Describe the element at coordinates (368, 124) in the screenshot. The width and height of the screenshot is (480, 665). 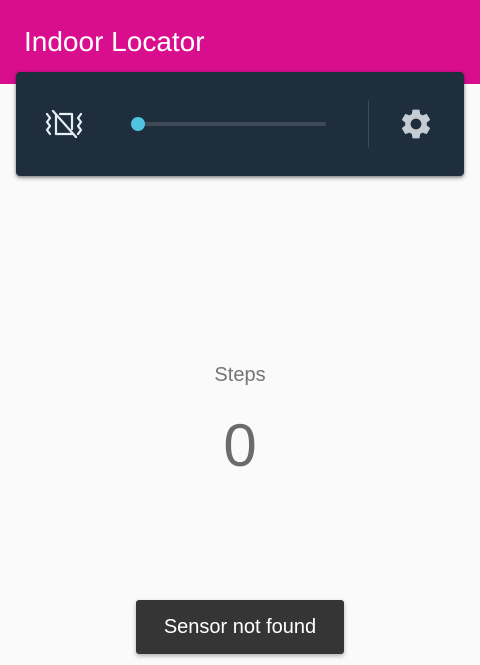
I see `card-divider` at that location.